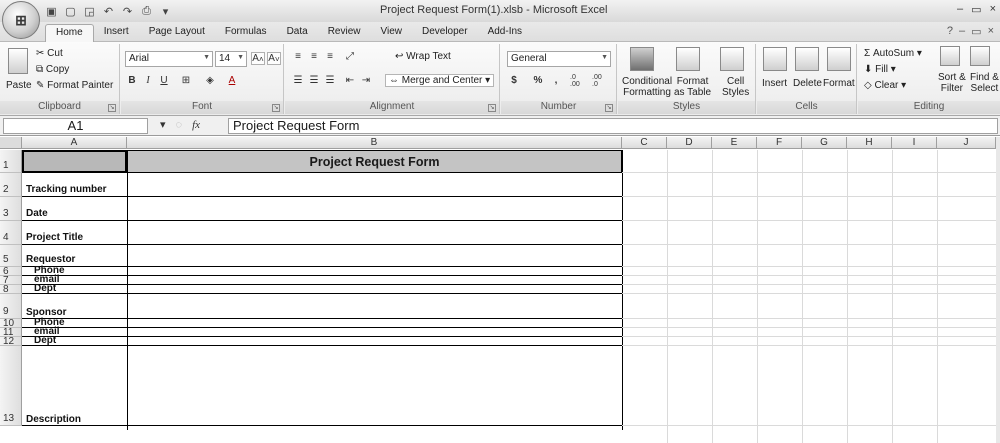  I want to click on column-header-c: C, so click(644, 143).